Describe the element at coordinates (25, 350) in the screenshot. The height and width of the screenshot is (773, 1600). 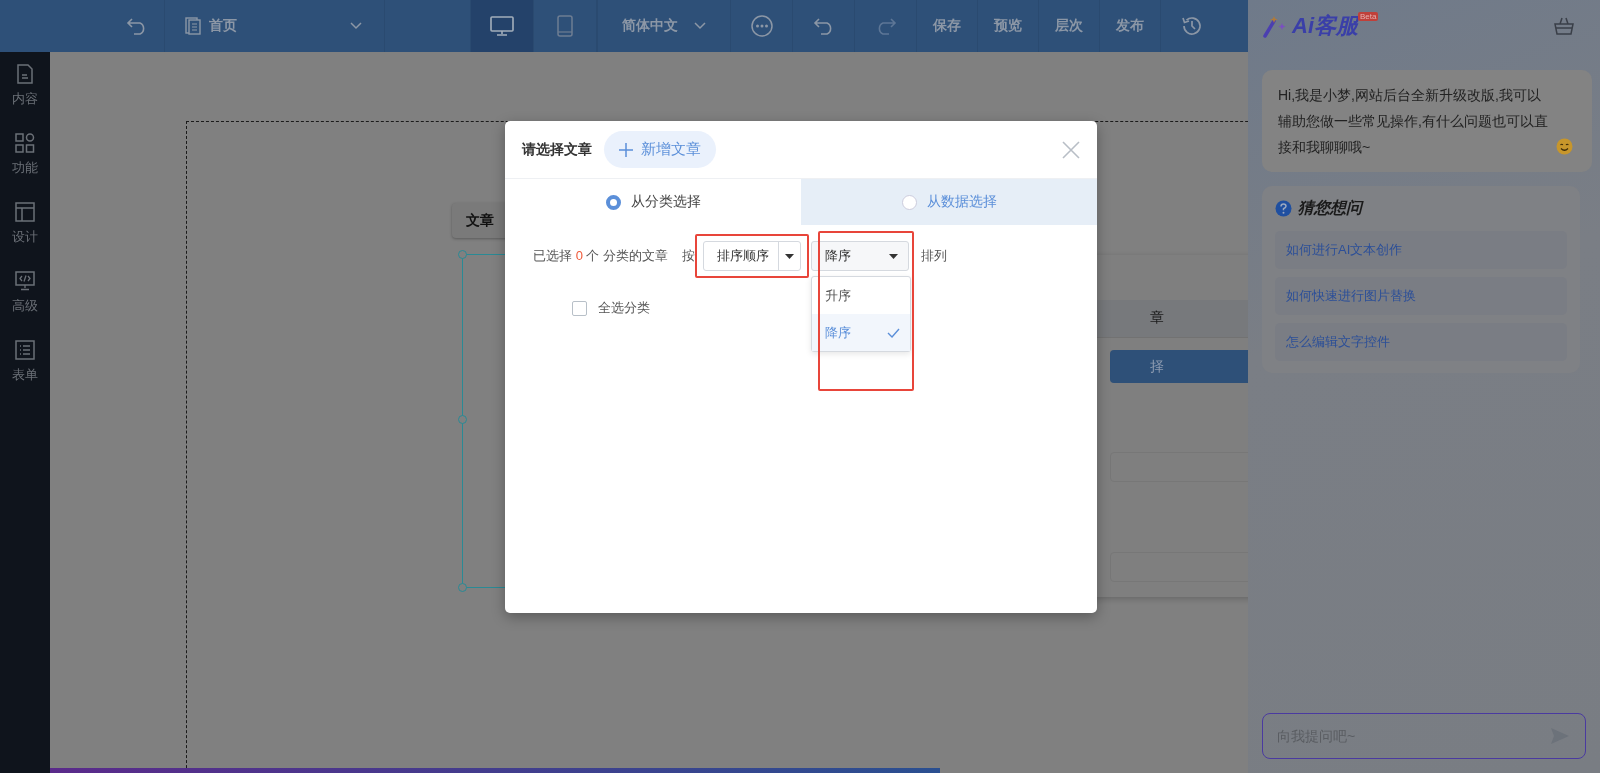
I see `list-icon` at that location.